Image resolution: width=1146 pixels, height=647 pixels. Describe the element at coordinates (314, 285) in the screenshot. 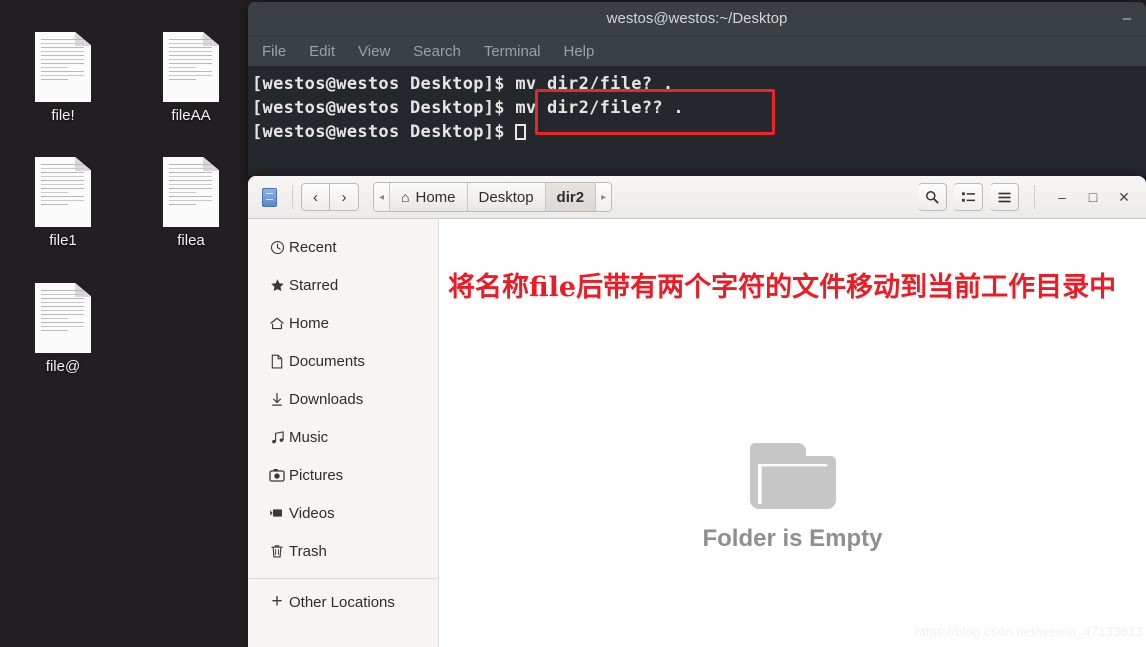

I see `sidebar-item-label: Starred` at that location.